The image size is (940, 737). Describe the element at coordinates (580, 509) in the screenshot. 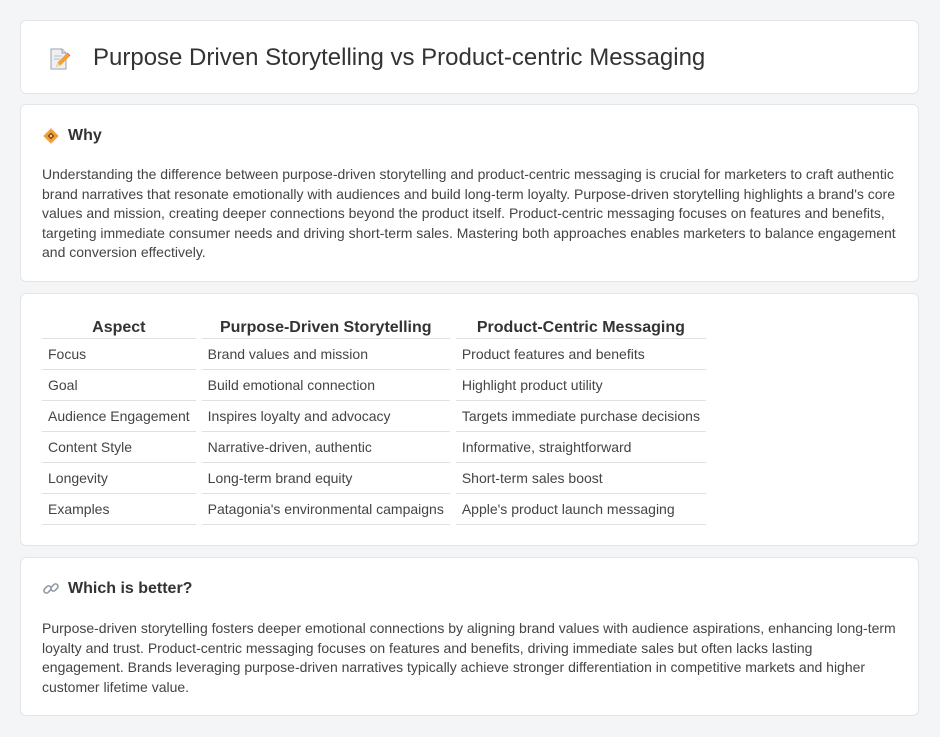

I see `table-cell: Apple's product launch messaging` at that location.